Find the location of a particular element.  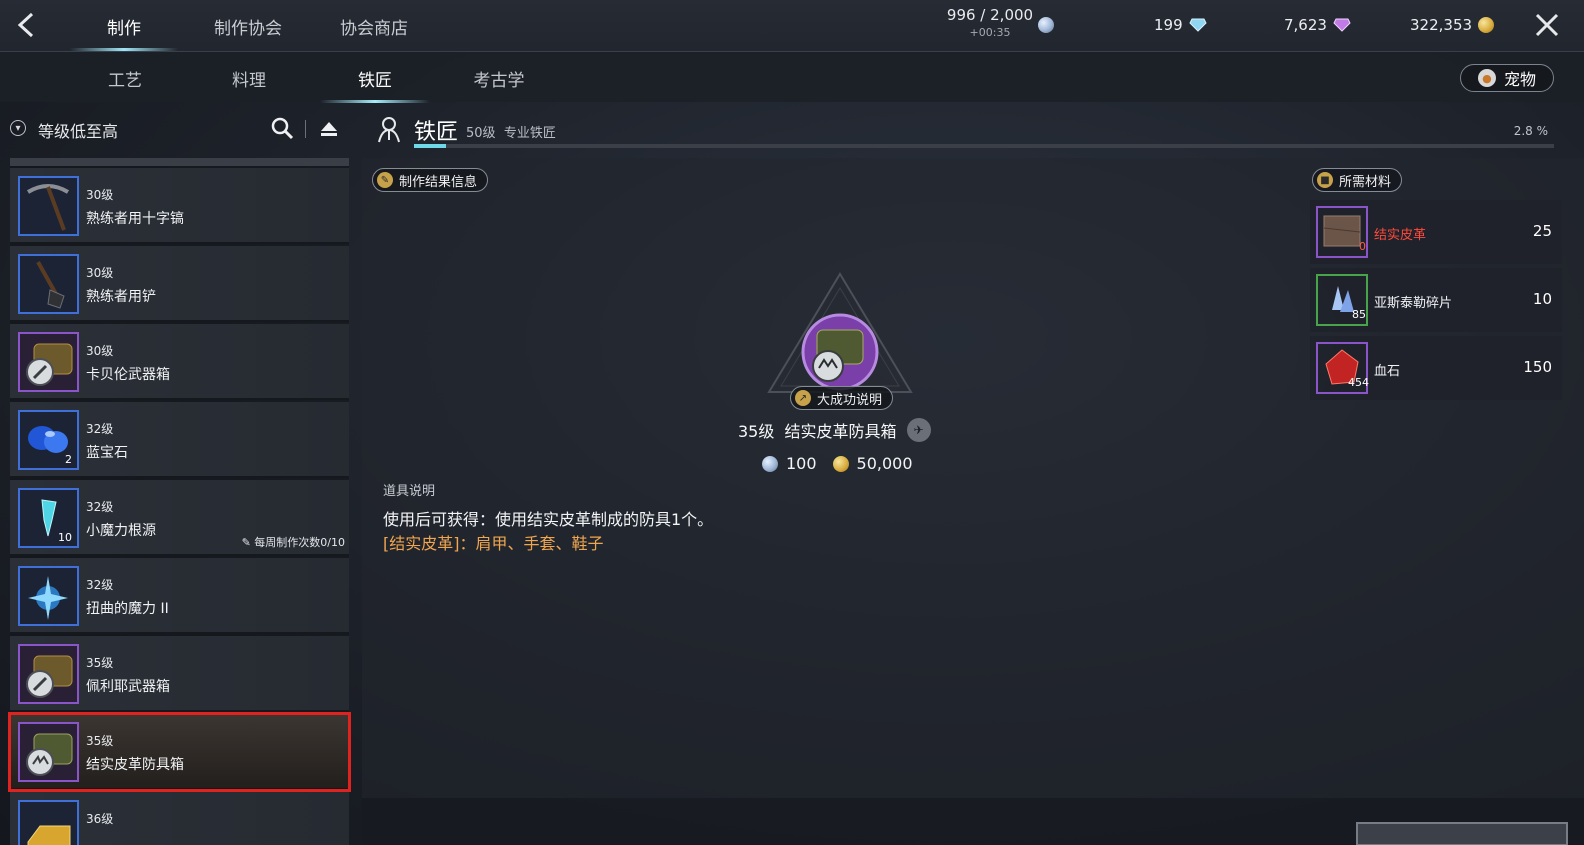

tab-craft: 制作 is located at coordinates (124, 32).